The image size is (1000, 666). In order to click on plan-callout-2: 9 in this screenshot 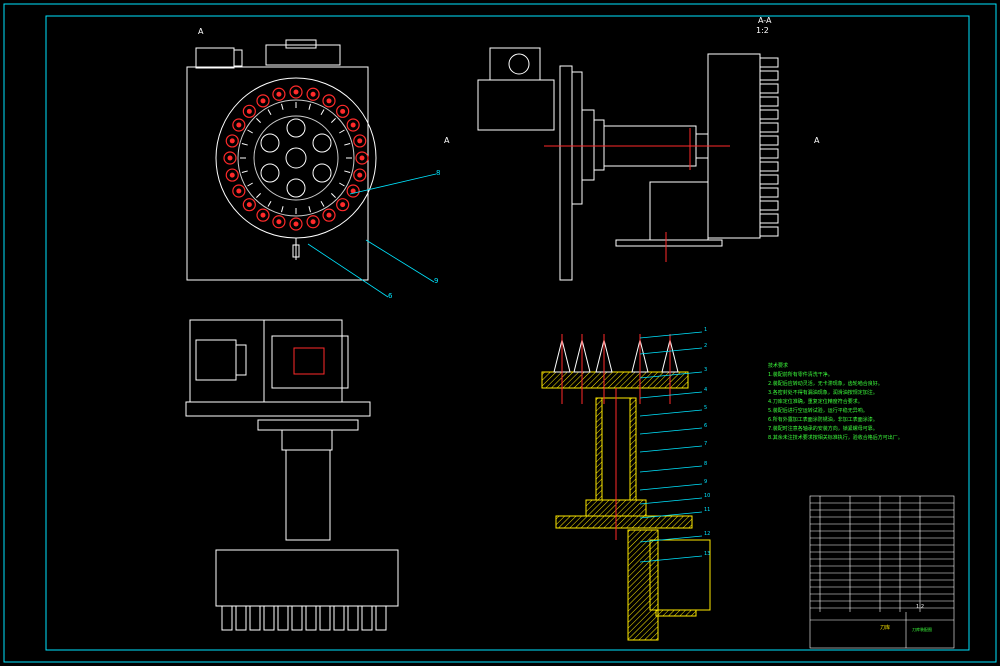, I will do `click(436, 281)`.